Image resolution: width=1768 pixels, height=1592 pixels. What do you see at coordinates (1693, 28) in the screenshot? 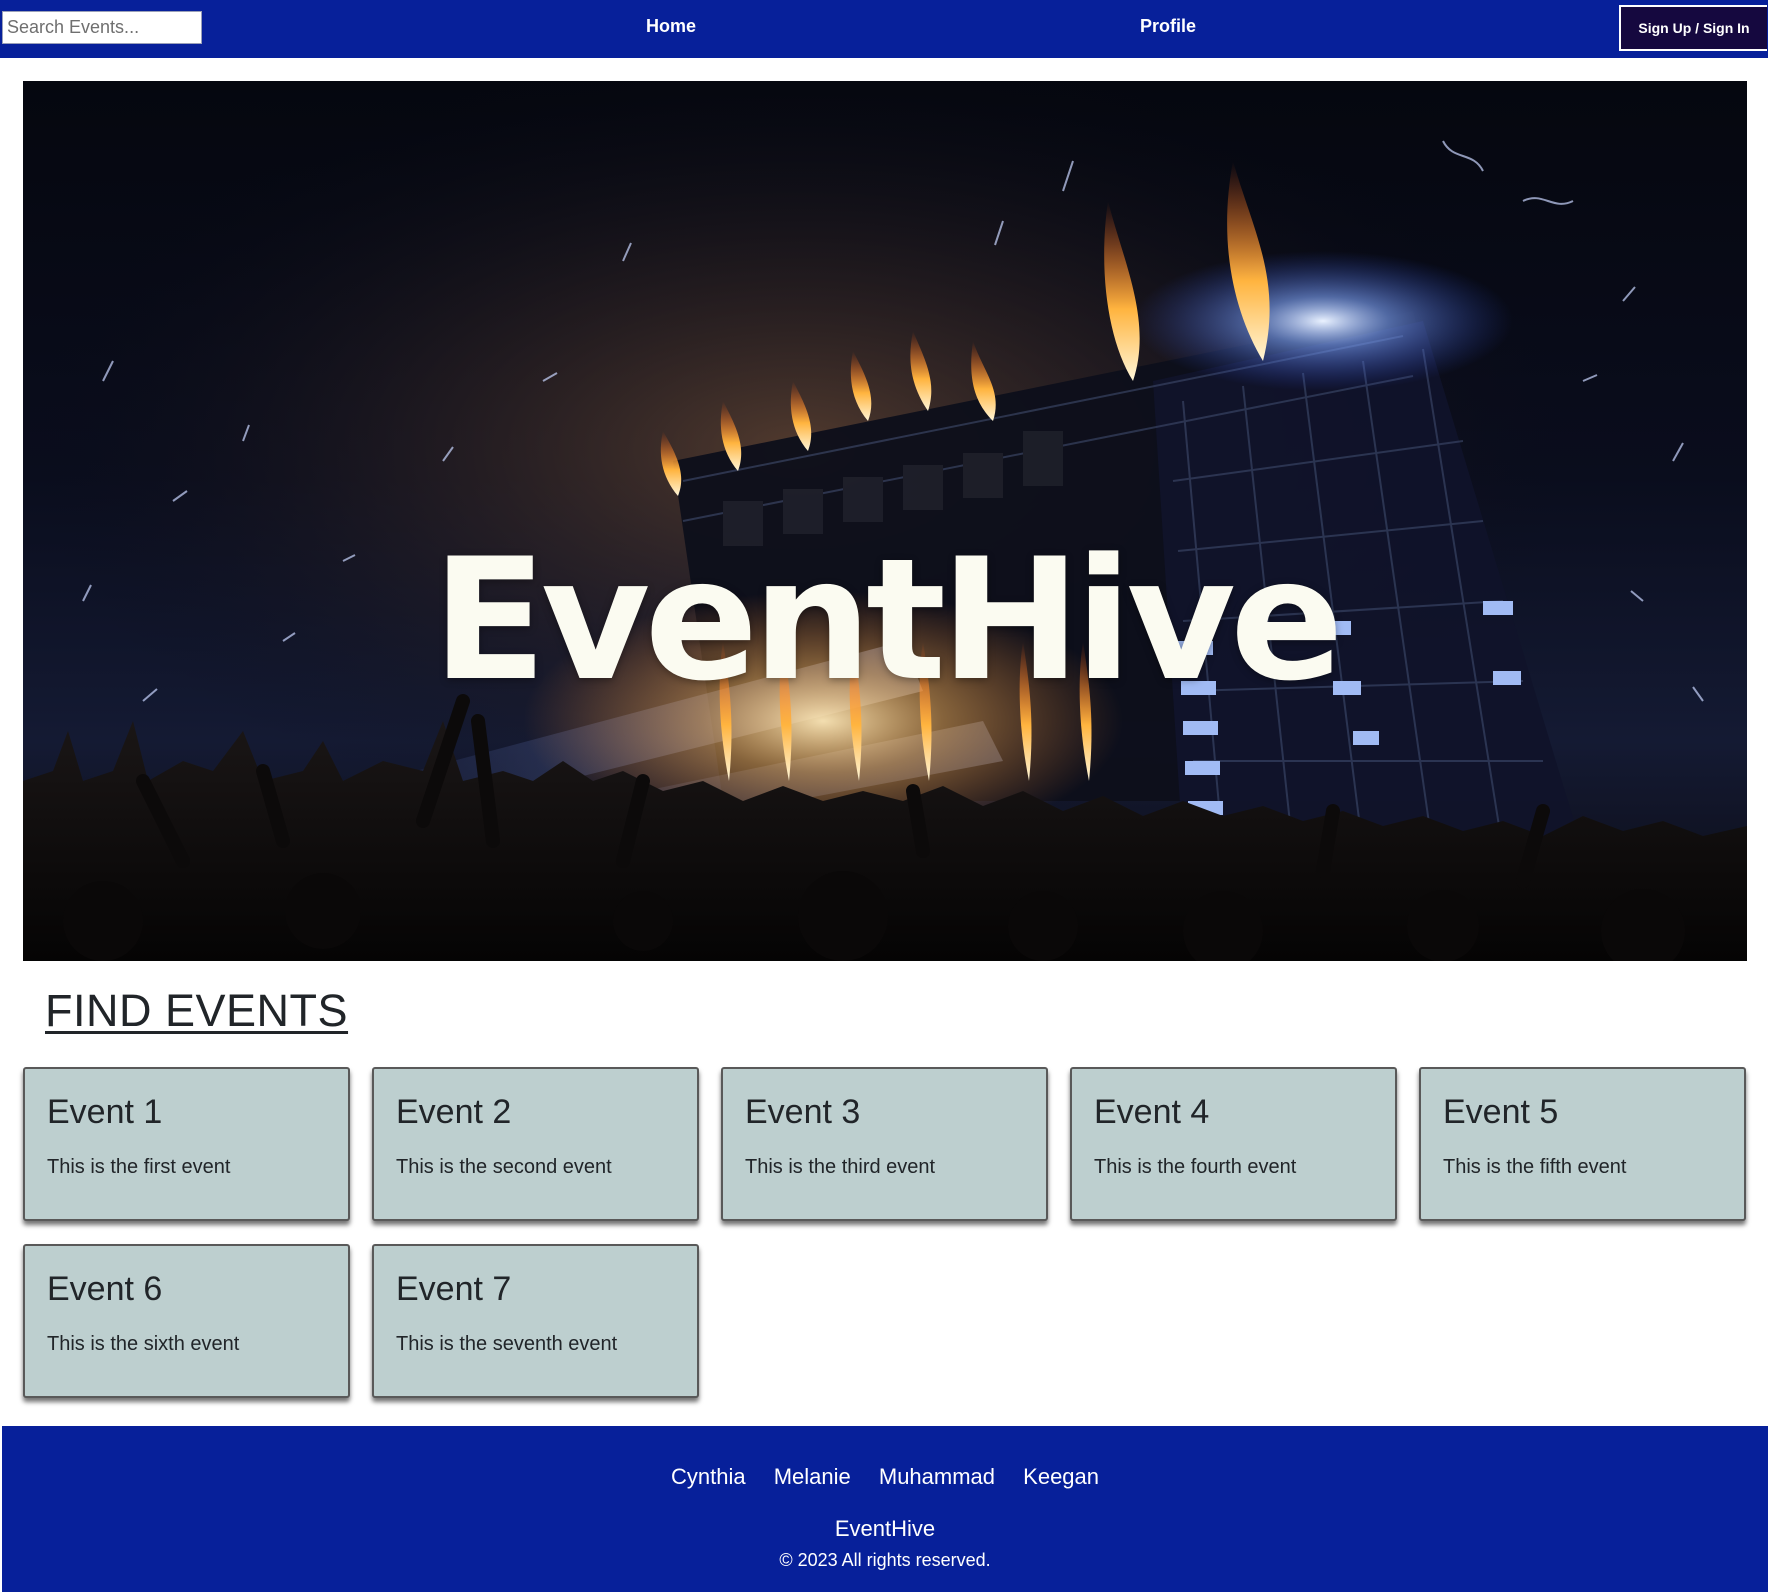
I see `signup-signin-button: Sign Up / Sign In` at bounding box center [1693, 28].